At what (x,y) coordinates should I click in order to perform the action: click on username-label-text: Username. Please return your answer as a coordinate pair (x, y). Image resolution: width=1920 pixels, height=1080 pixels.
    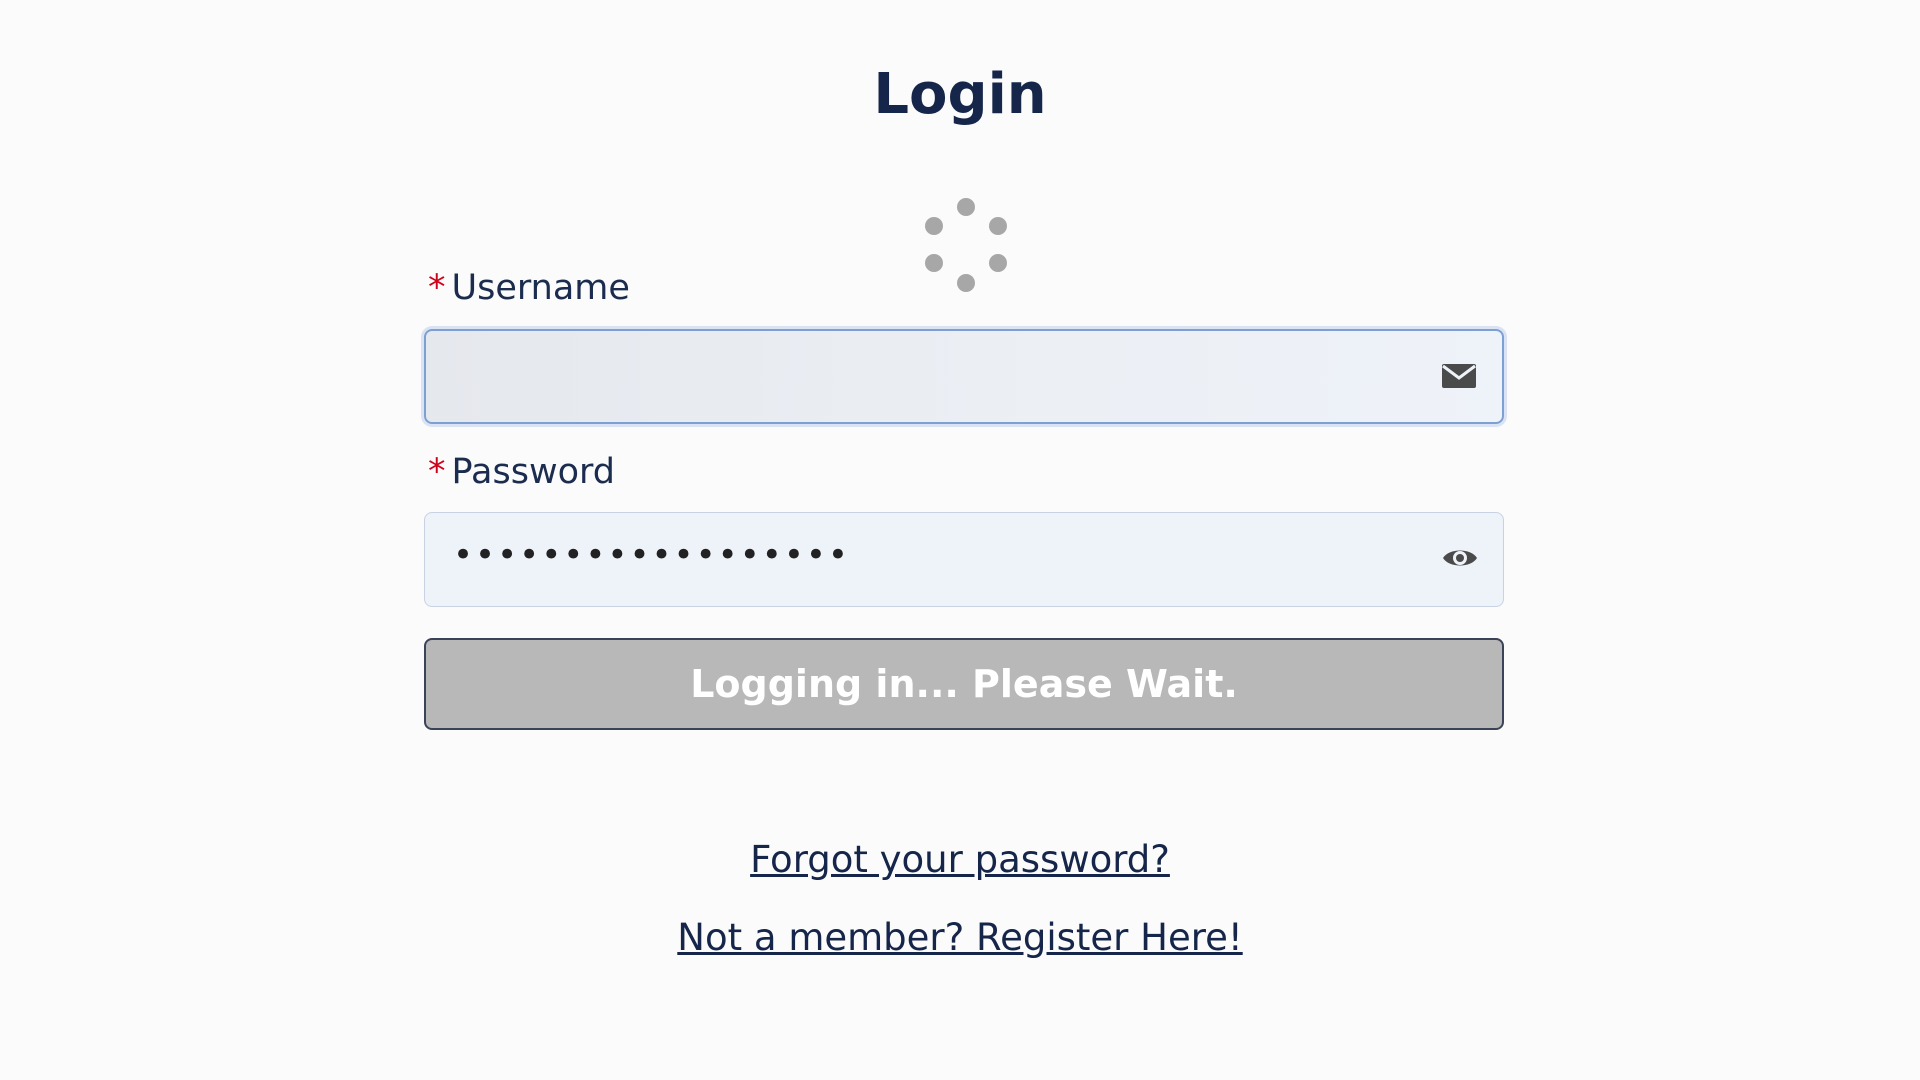
    Looking at the image, I should click on (540, 288).